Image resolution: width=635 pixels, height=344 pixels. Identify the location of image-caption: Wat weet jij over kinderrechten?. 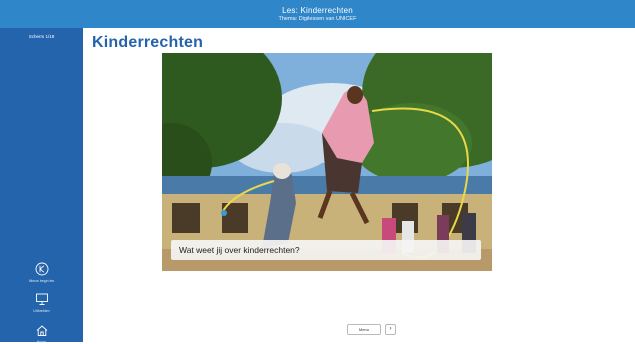
(326, 250).